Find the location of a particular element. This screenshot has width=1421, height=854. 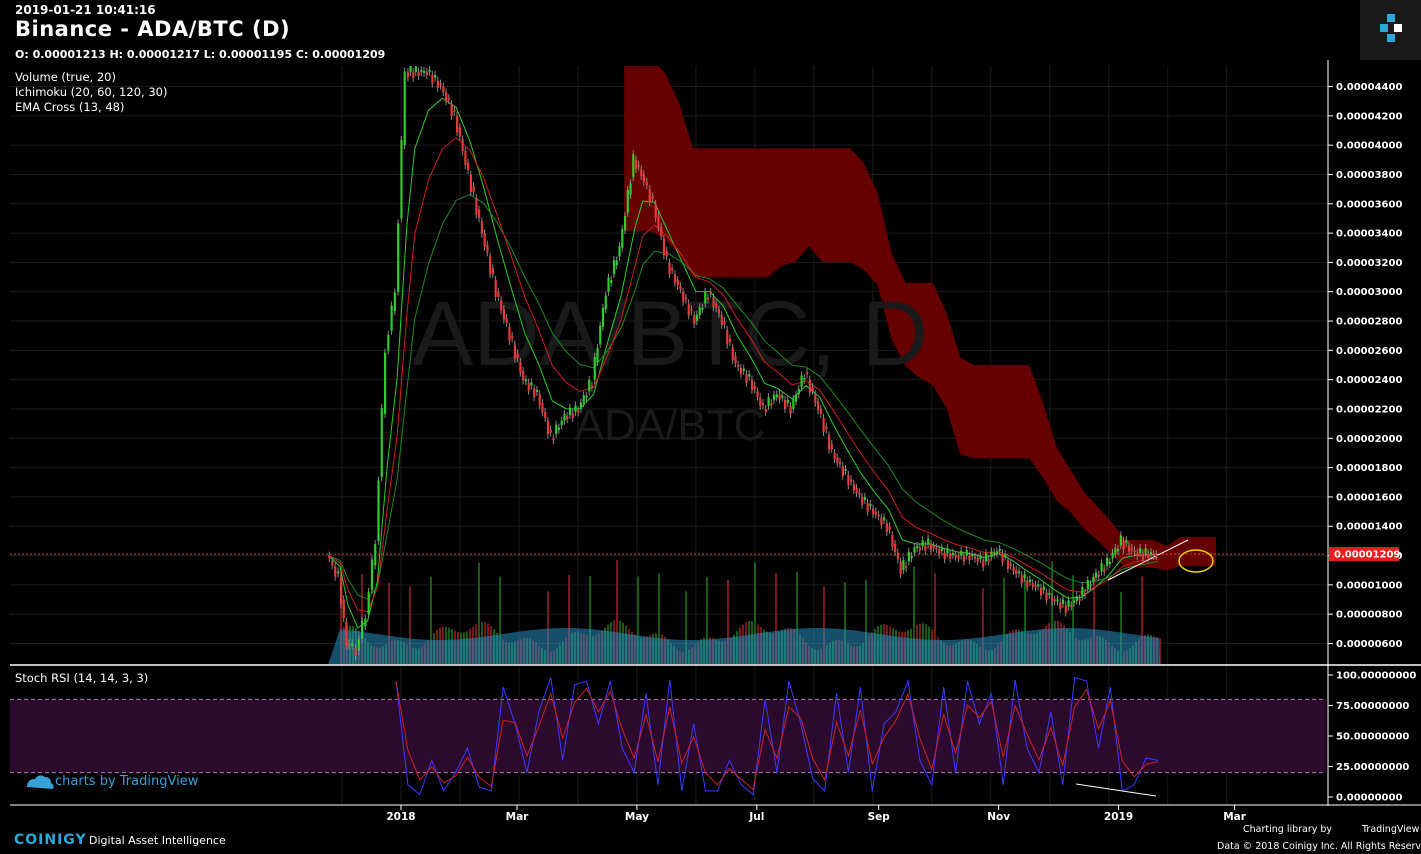

price-tick-label: 0.00001000 is located at coordinates (1369, 585).